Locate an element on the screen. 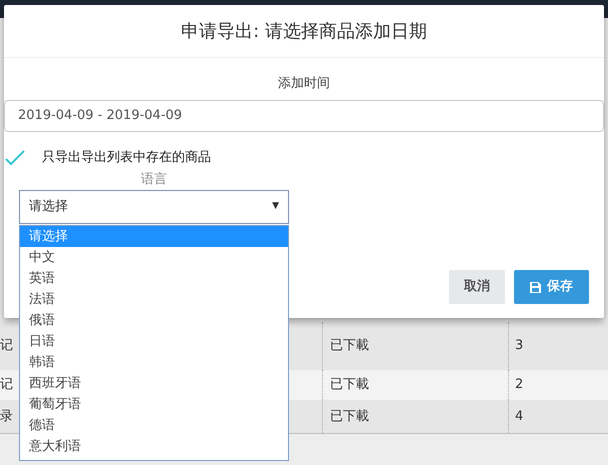  check-icon is located at coordinates (15, 158).